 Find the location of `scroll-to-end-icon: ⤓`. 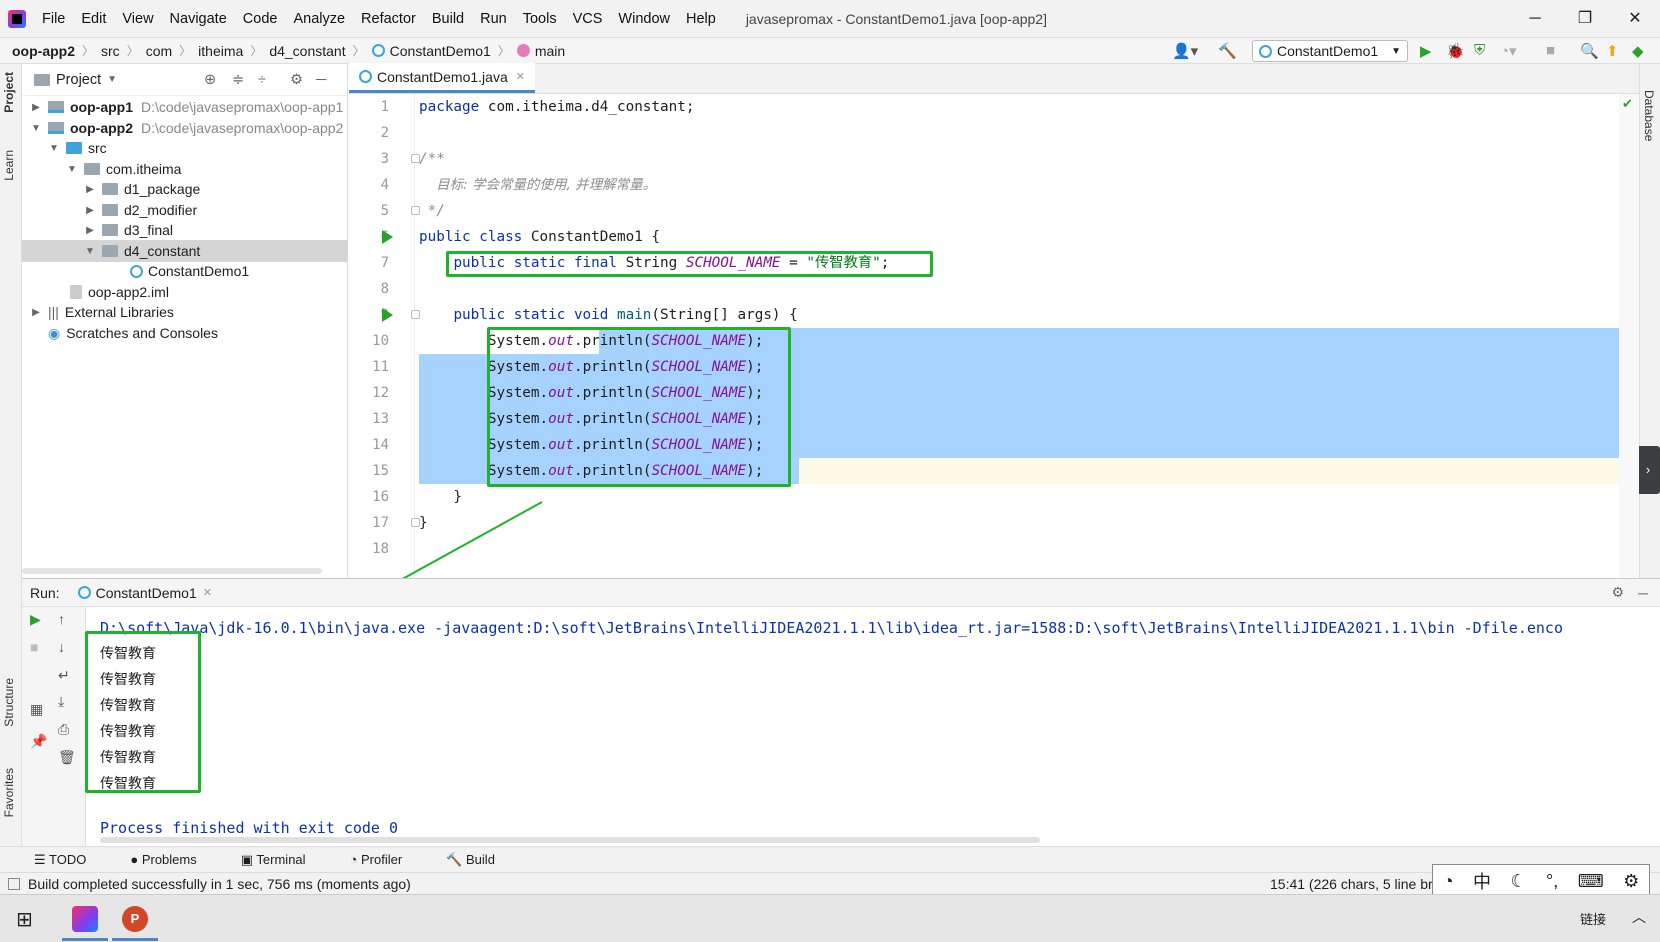

scroll-to-end-icon: ⤓ is located at coordinates (61, 701).